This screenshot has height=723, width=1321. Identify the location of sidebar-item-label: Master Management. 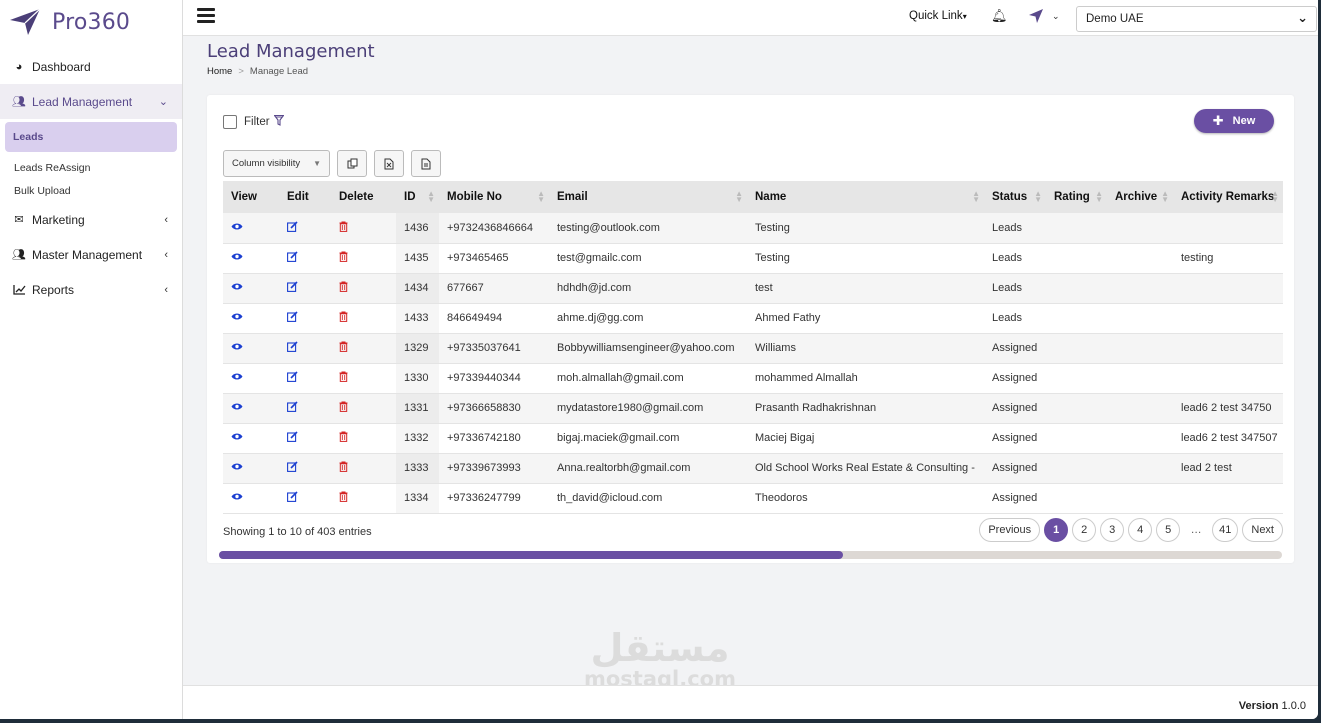
(87, 254).